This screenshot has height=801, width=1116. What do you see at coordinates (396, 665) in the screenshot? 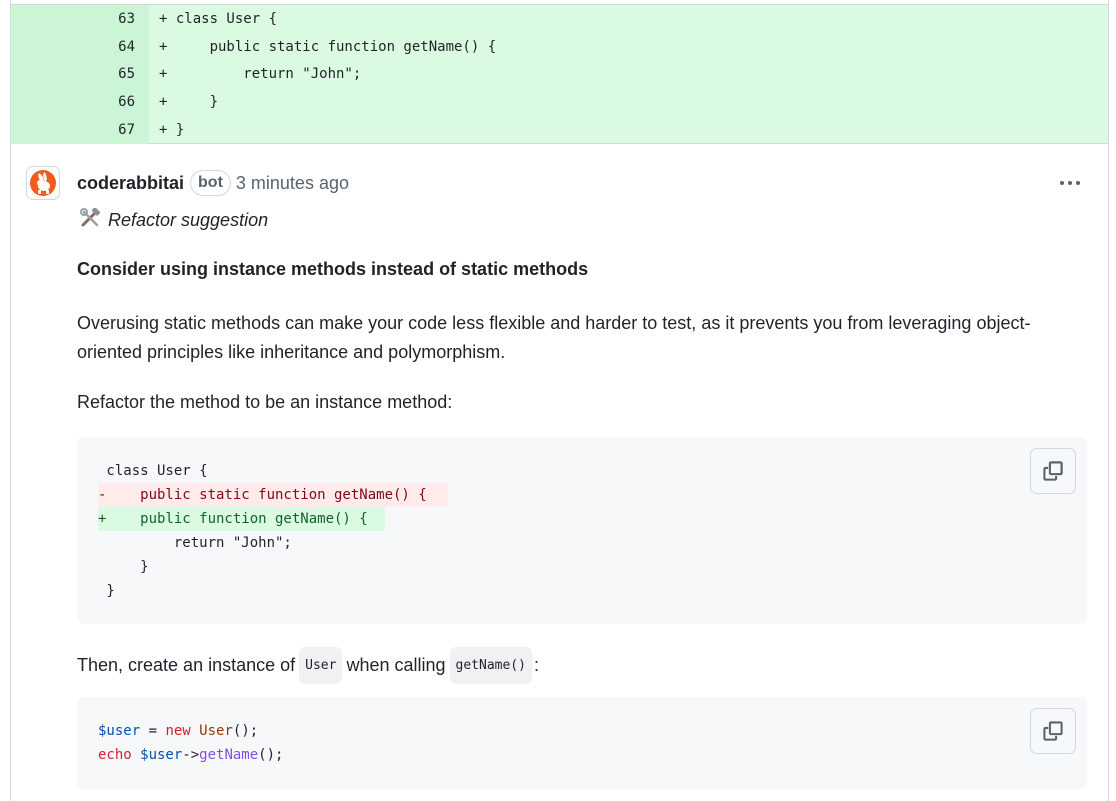
I see `paragraph-text: when calling` at bounding box center [396, 665].